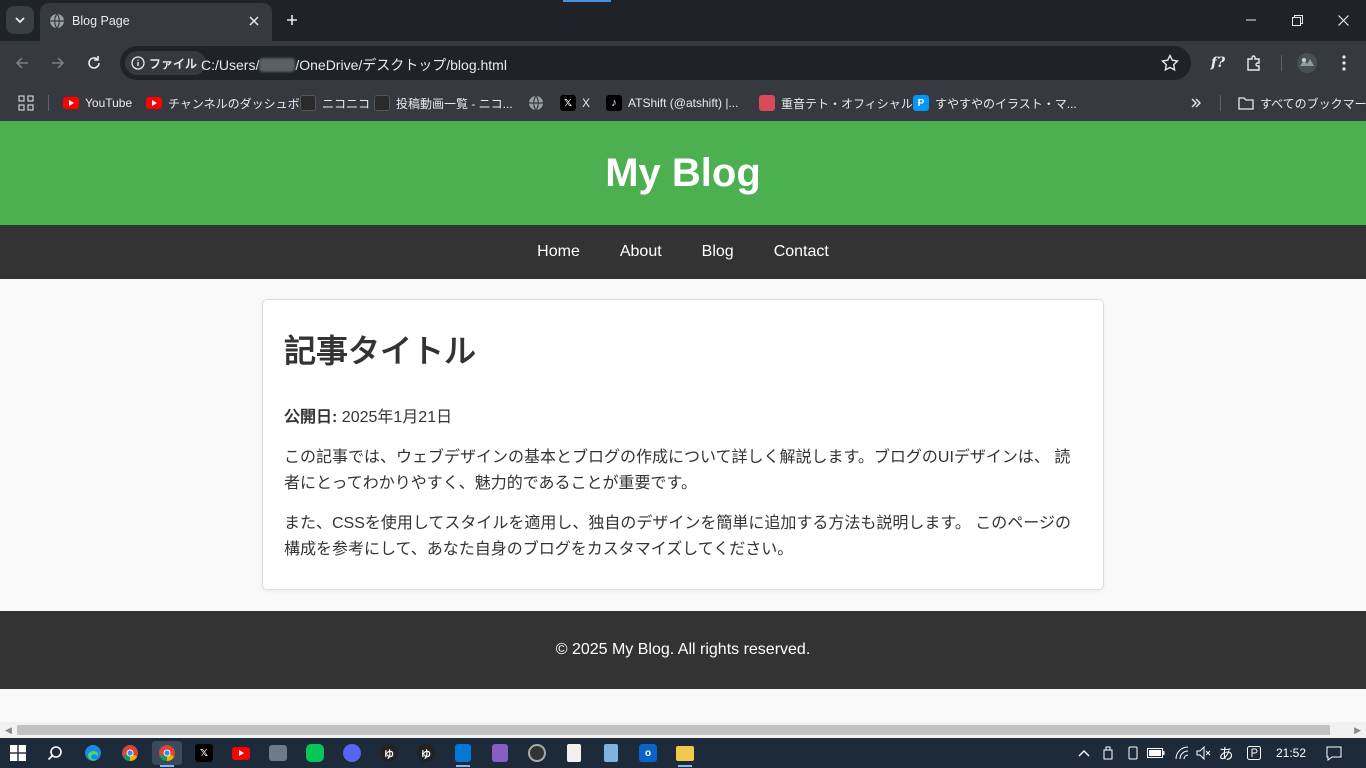  What do you see at coordinates (1133, 753) in the screenshot?
I see `device-tray-icon` at bounding box center [1133, 753].